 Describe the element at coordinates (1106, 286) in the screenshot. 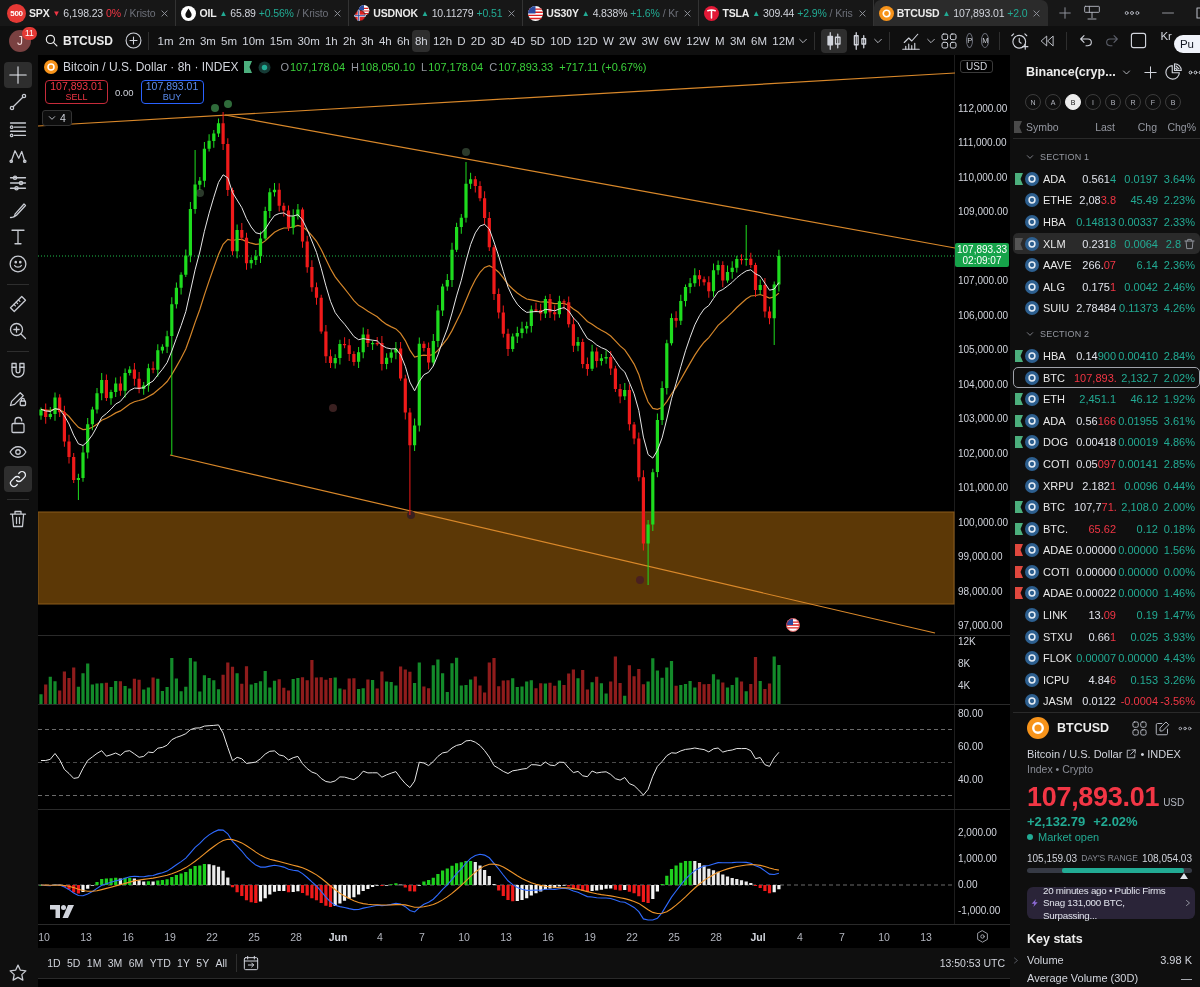

I see `watchlist-row: ALG 0.1751 0.0042 2.46%` at that location.